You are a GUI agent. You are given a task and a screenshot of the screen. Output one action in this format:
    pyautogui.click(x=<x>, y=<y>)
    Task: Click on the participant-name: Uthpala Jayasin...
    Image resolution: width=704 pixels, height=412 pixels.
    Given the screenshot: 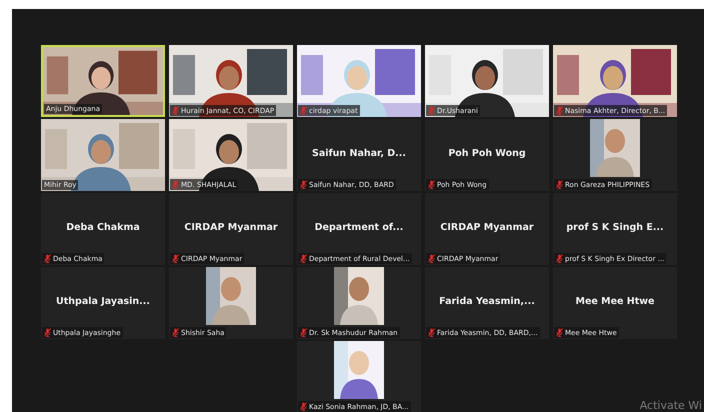 What is the action you would take?
    pyautogui.click(x=103, y=302)
    